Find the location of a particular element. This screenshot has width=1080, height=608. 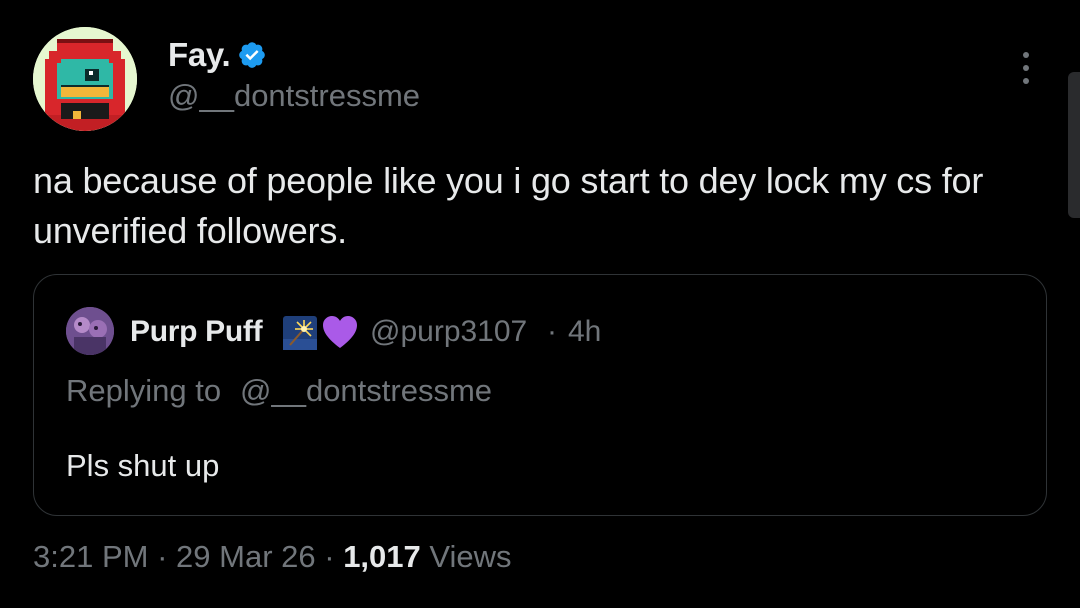

views-label: Views is located at coordinates (470, 556).